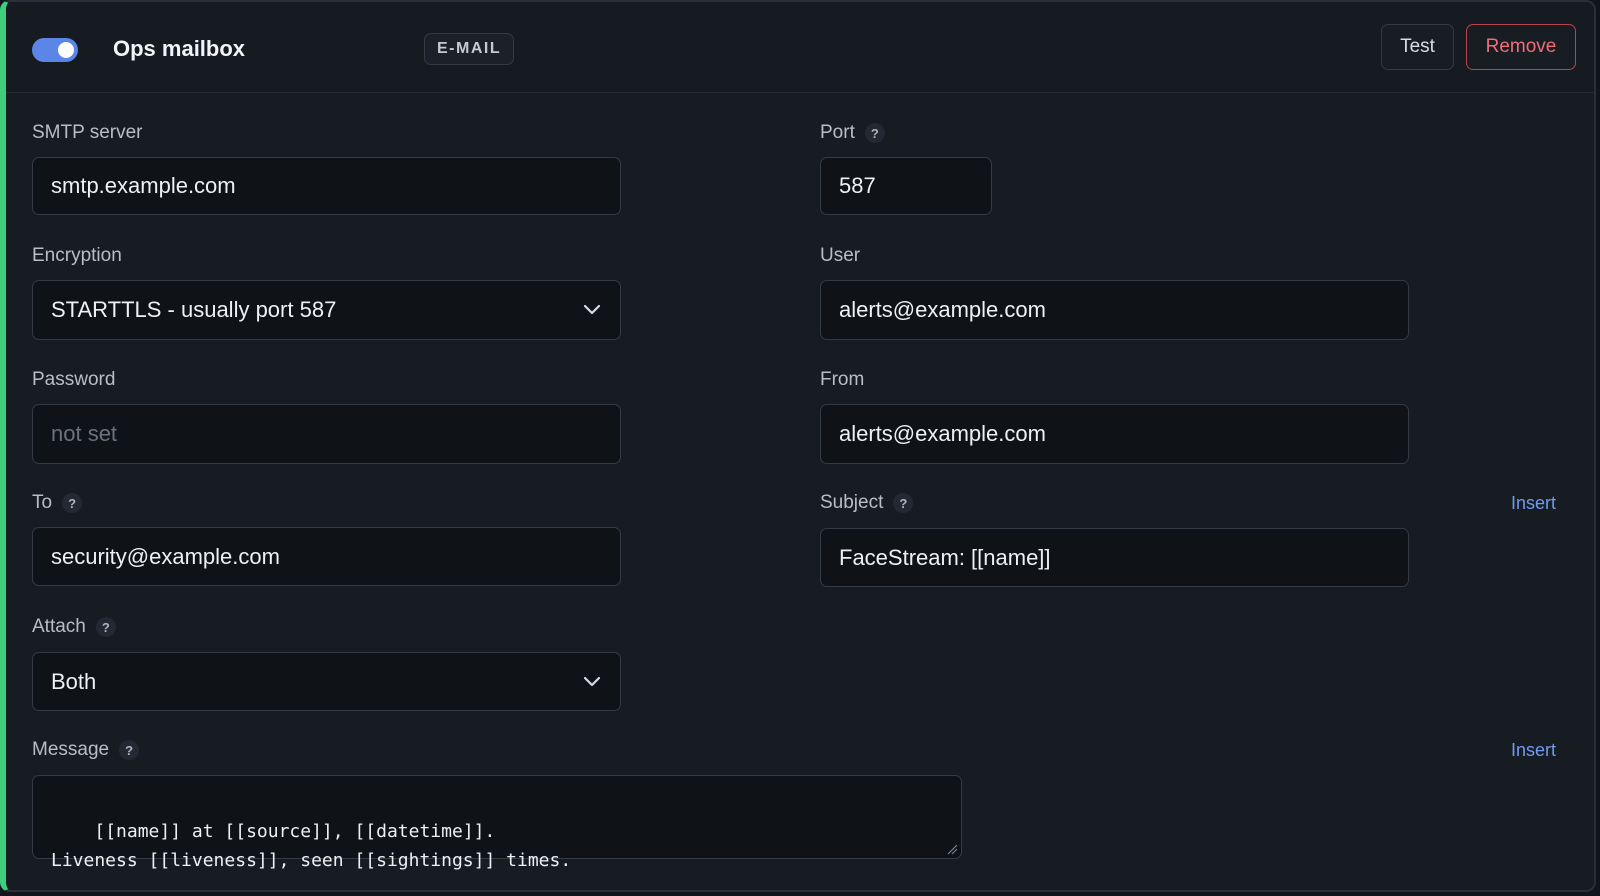 The height and width of the screenshot is (896, 1600). What do you see at coordinates (1533, 750) in the screenshot?
I see `message-insert-link: Insert` at bounding box center [1533, 750].